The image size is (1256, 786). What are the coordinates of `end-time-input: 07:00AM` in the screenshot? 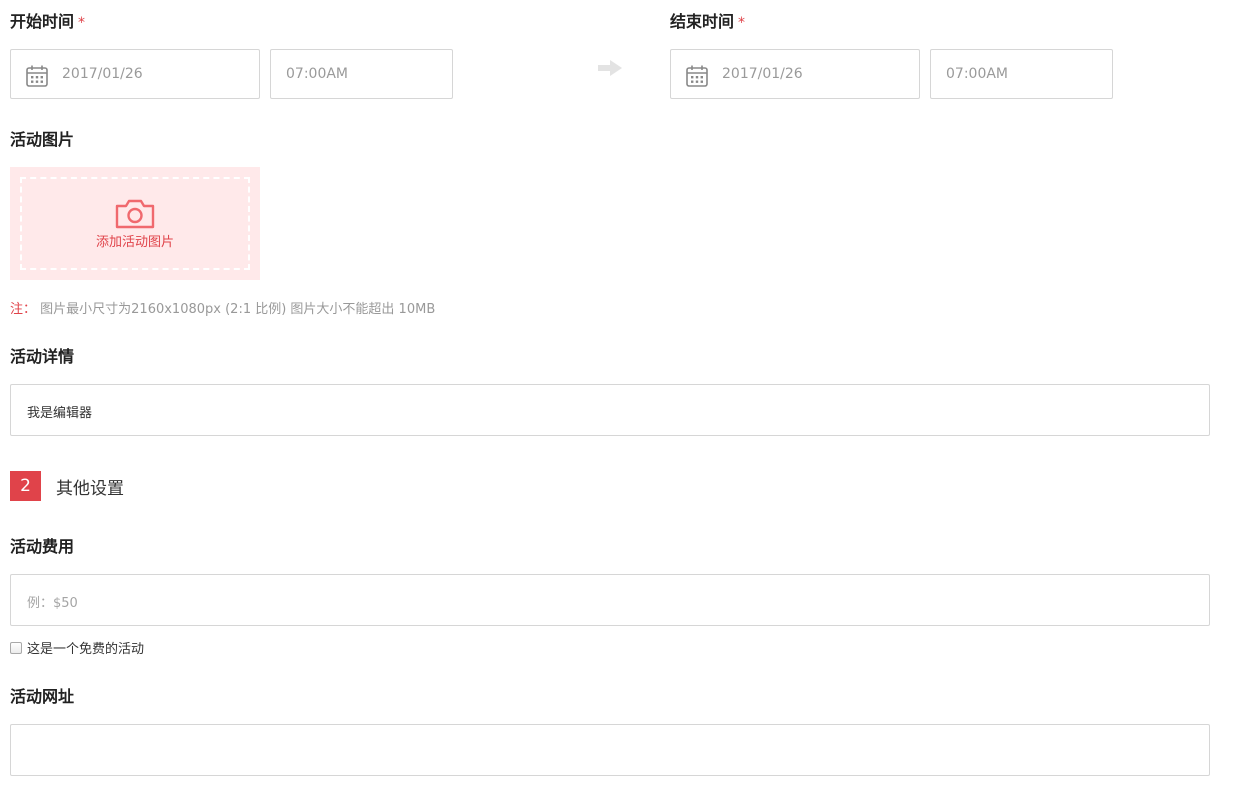 It's located at (1021, 74).